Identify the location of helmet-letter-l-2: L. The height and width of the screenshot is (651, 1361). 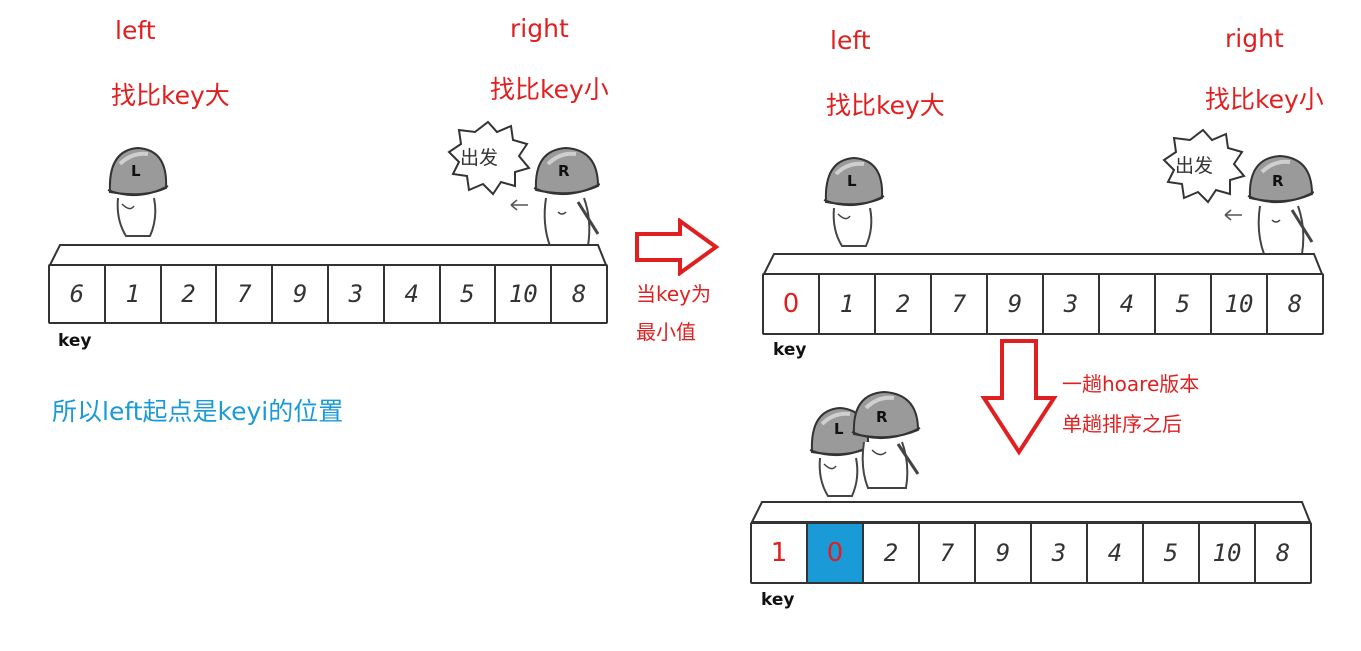
(852, 181).